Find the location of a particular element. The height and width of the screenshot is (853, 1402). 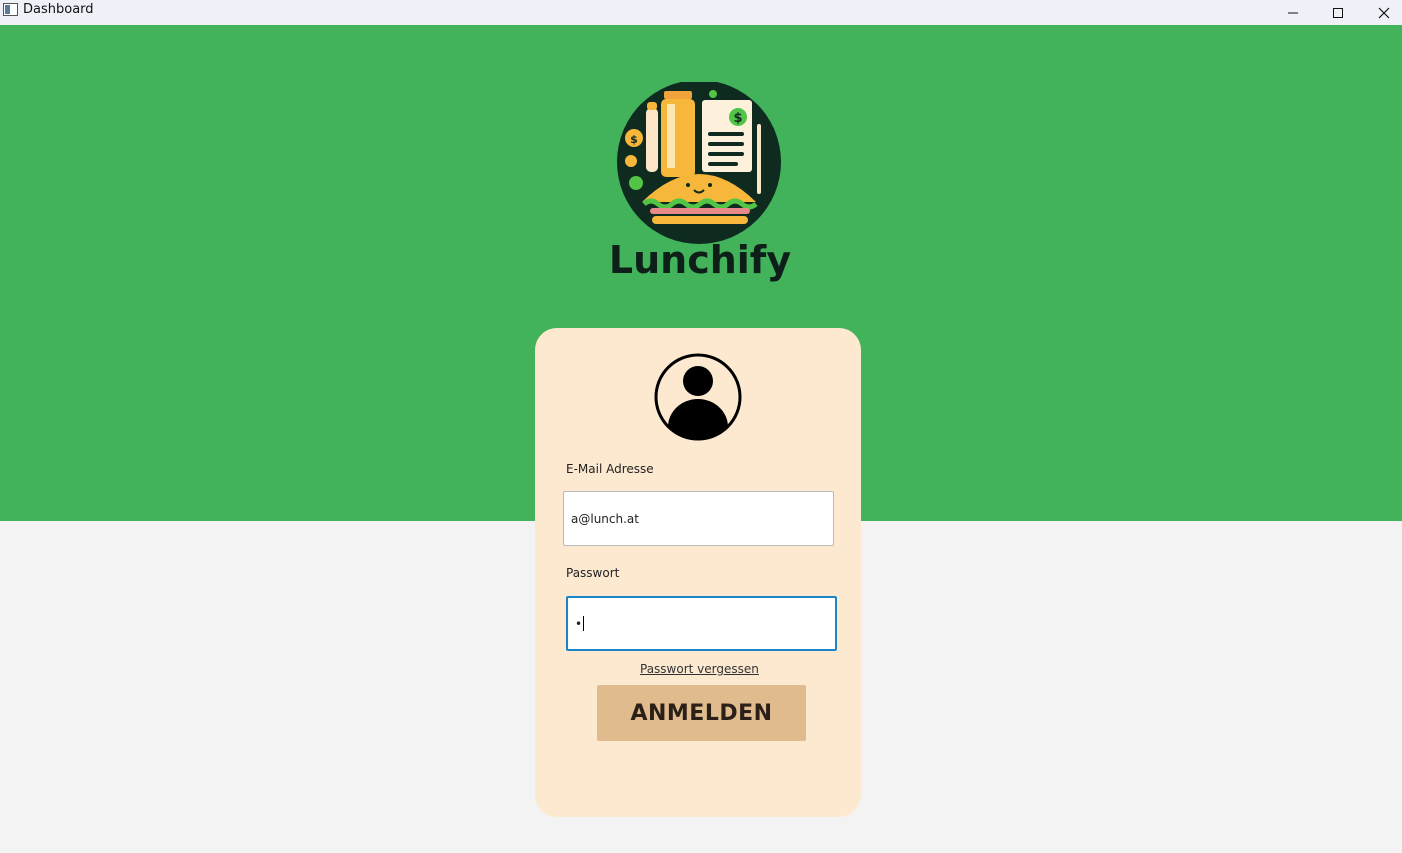

close-button is located at coordinates (1381, 12).